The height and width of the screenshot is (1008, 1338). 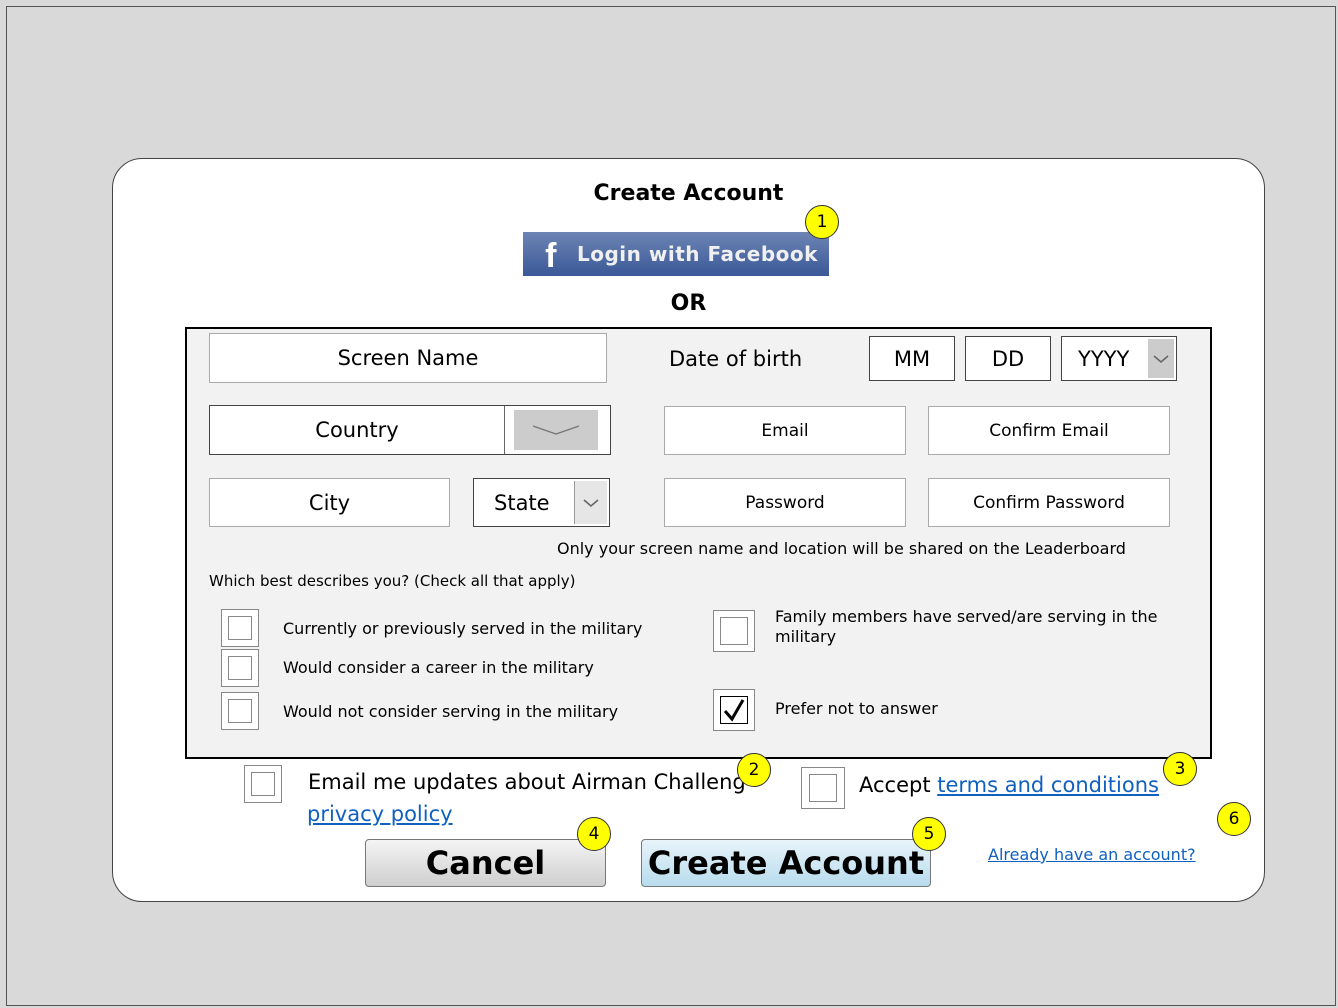 I want to click on checkmark-icon, so click(x=734, y=710).